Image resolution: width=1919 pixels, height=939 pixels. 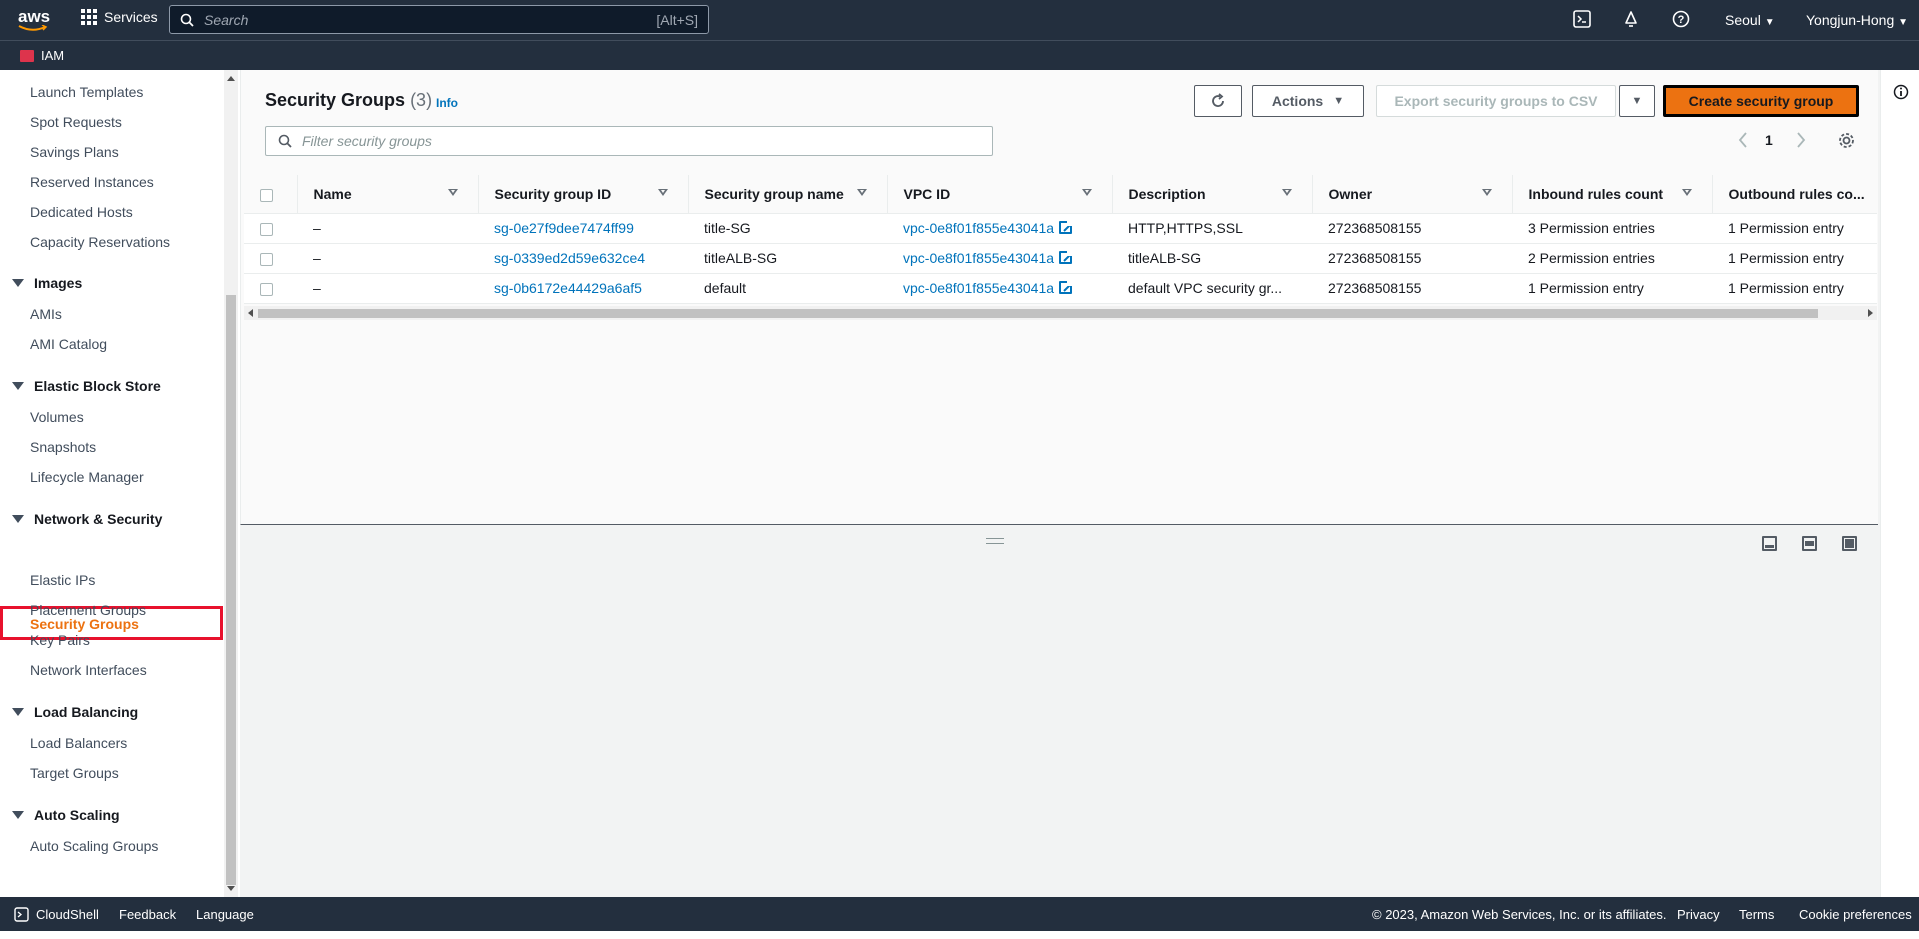 I want to click on nav-ami-catalog: AMI Catalog, so click(x=68, y=344).